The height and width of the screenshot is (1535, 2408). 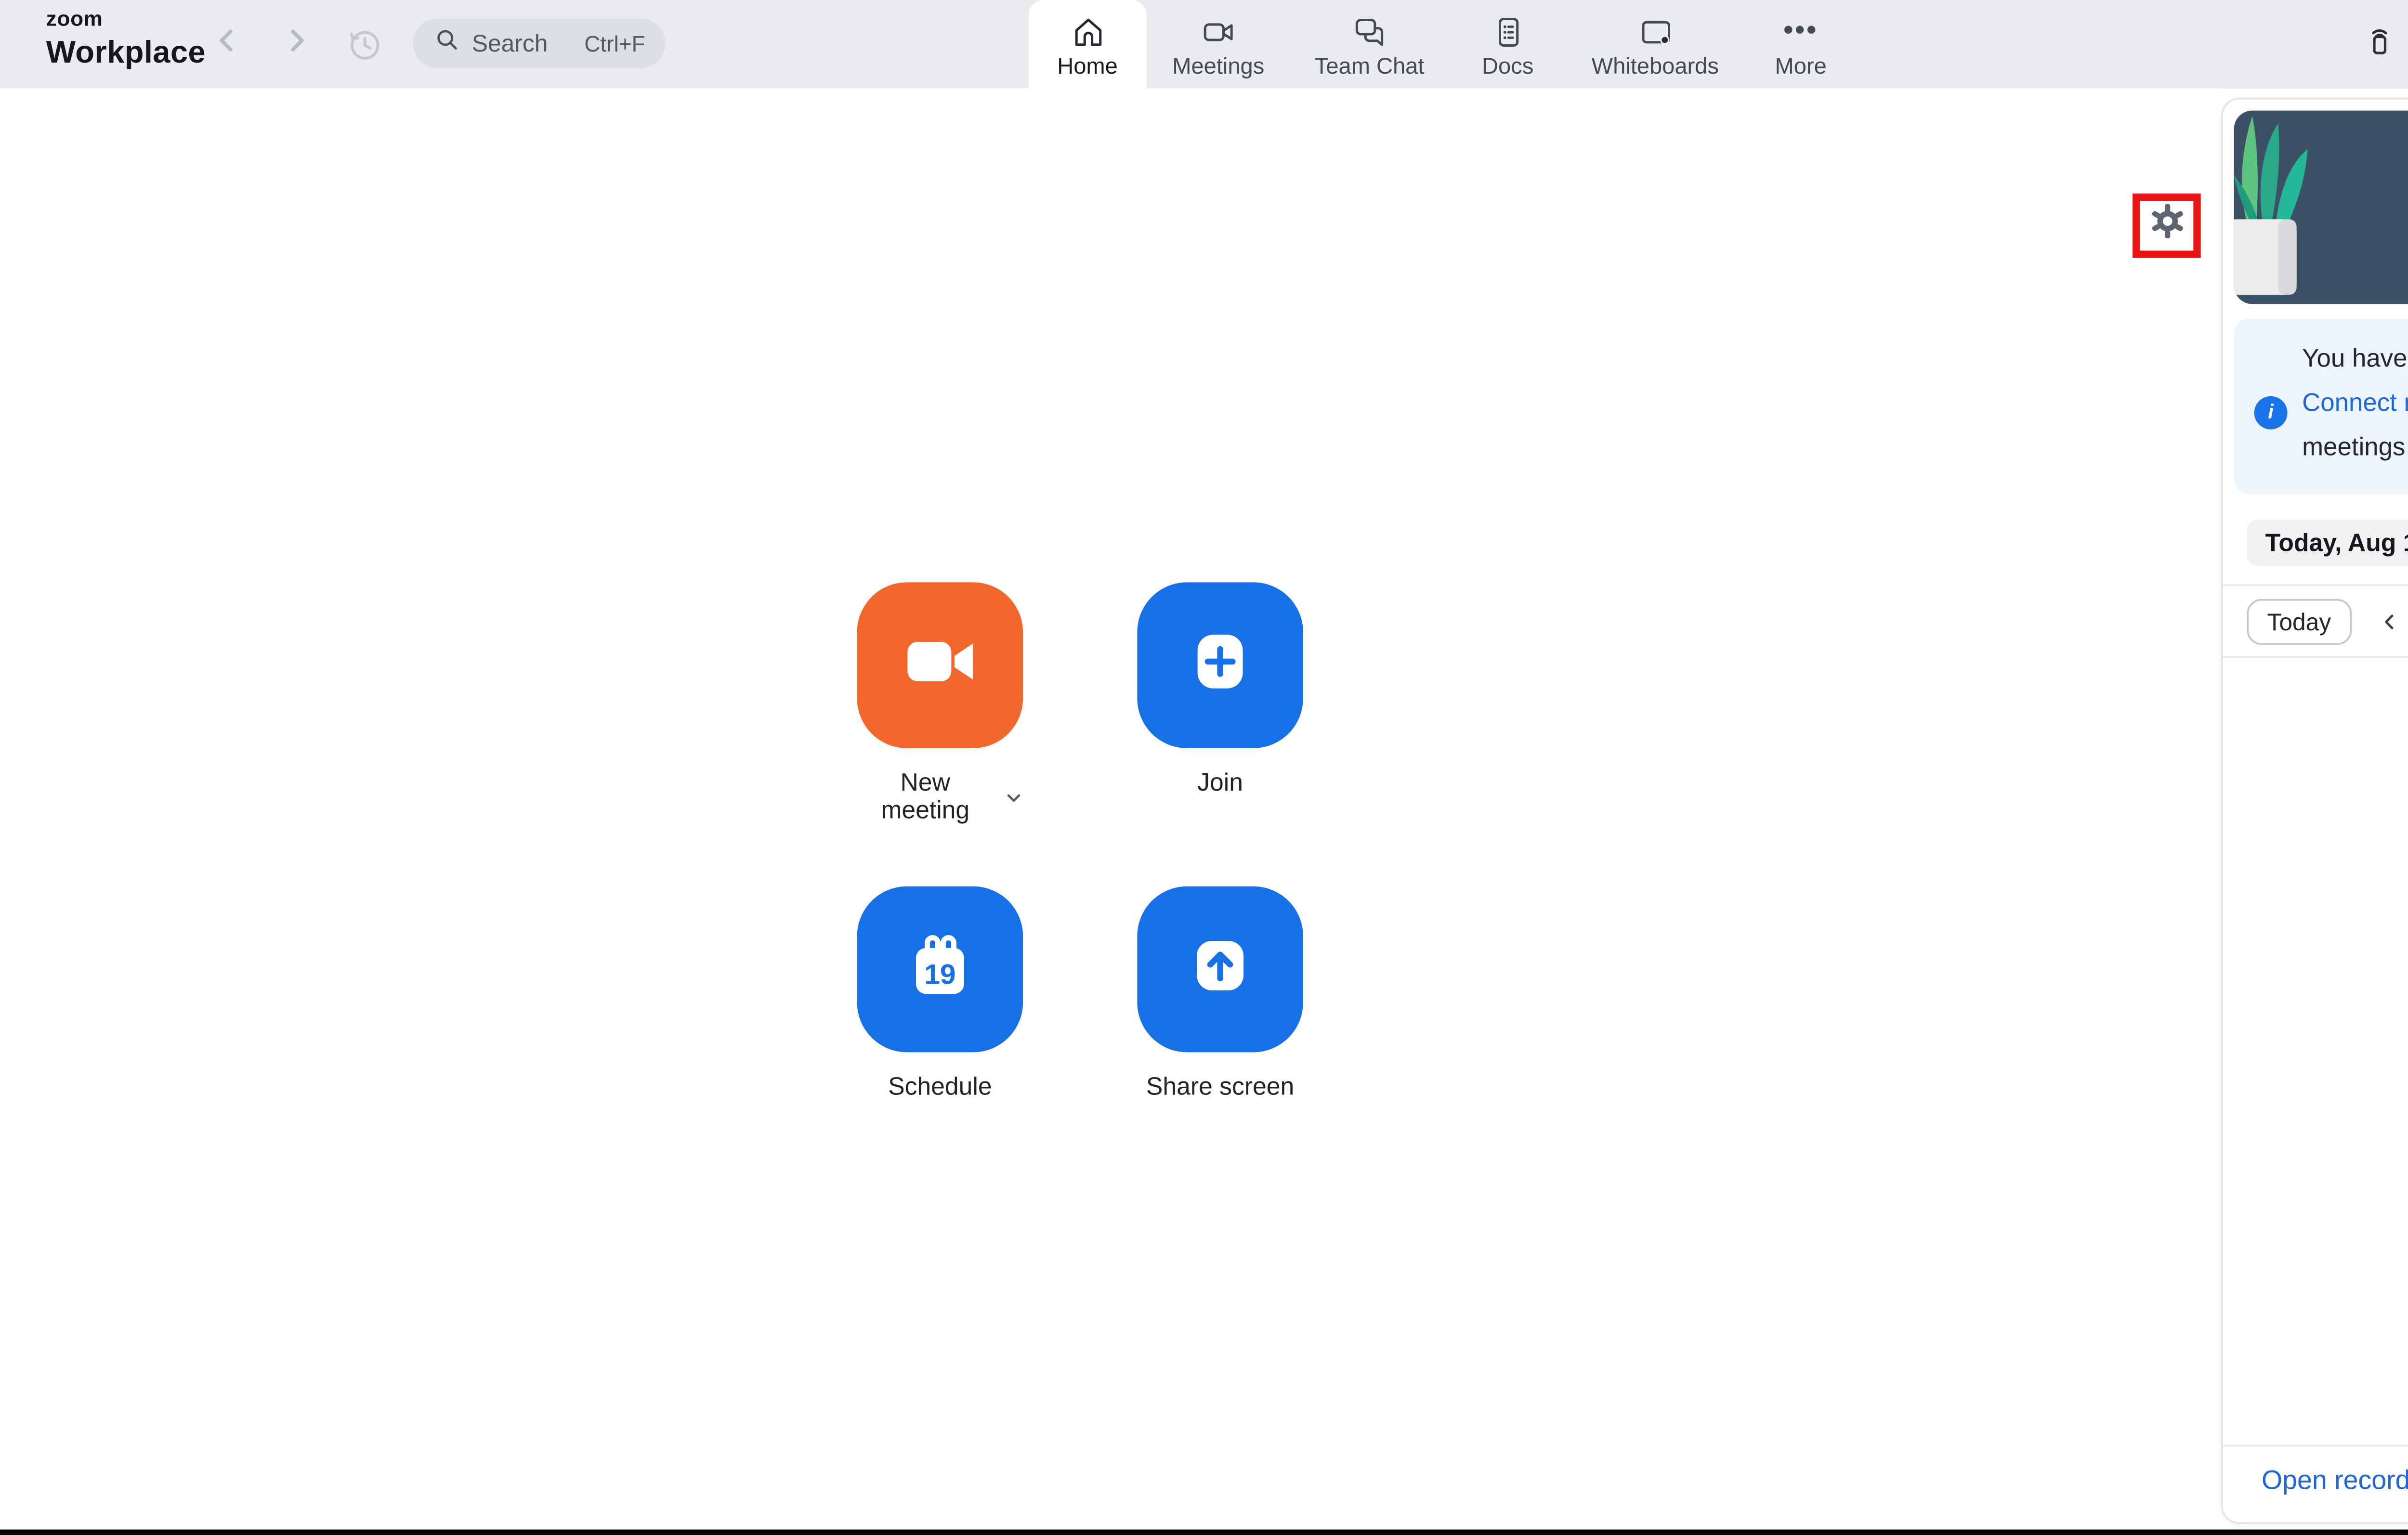 What do you see at coordinates (1204, 1532) in the screenshot?
I see `screen-bottom-edge` at bounding box center [1204, 1532].